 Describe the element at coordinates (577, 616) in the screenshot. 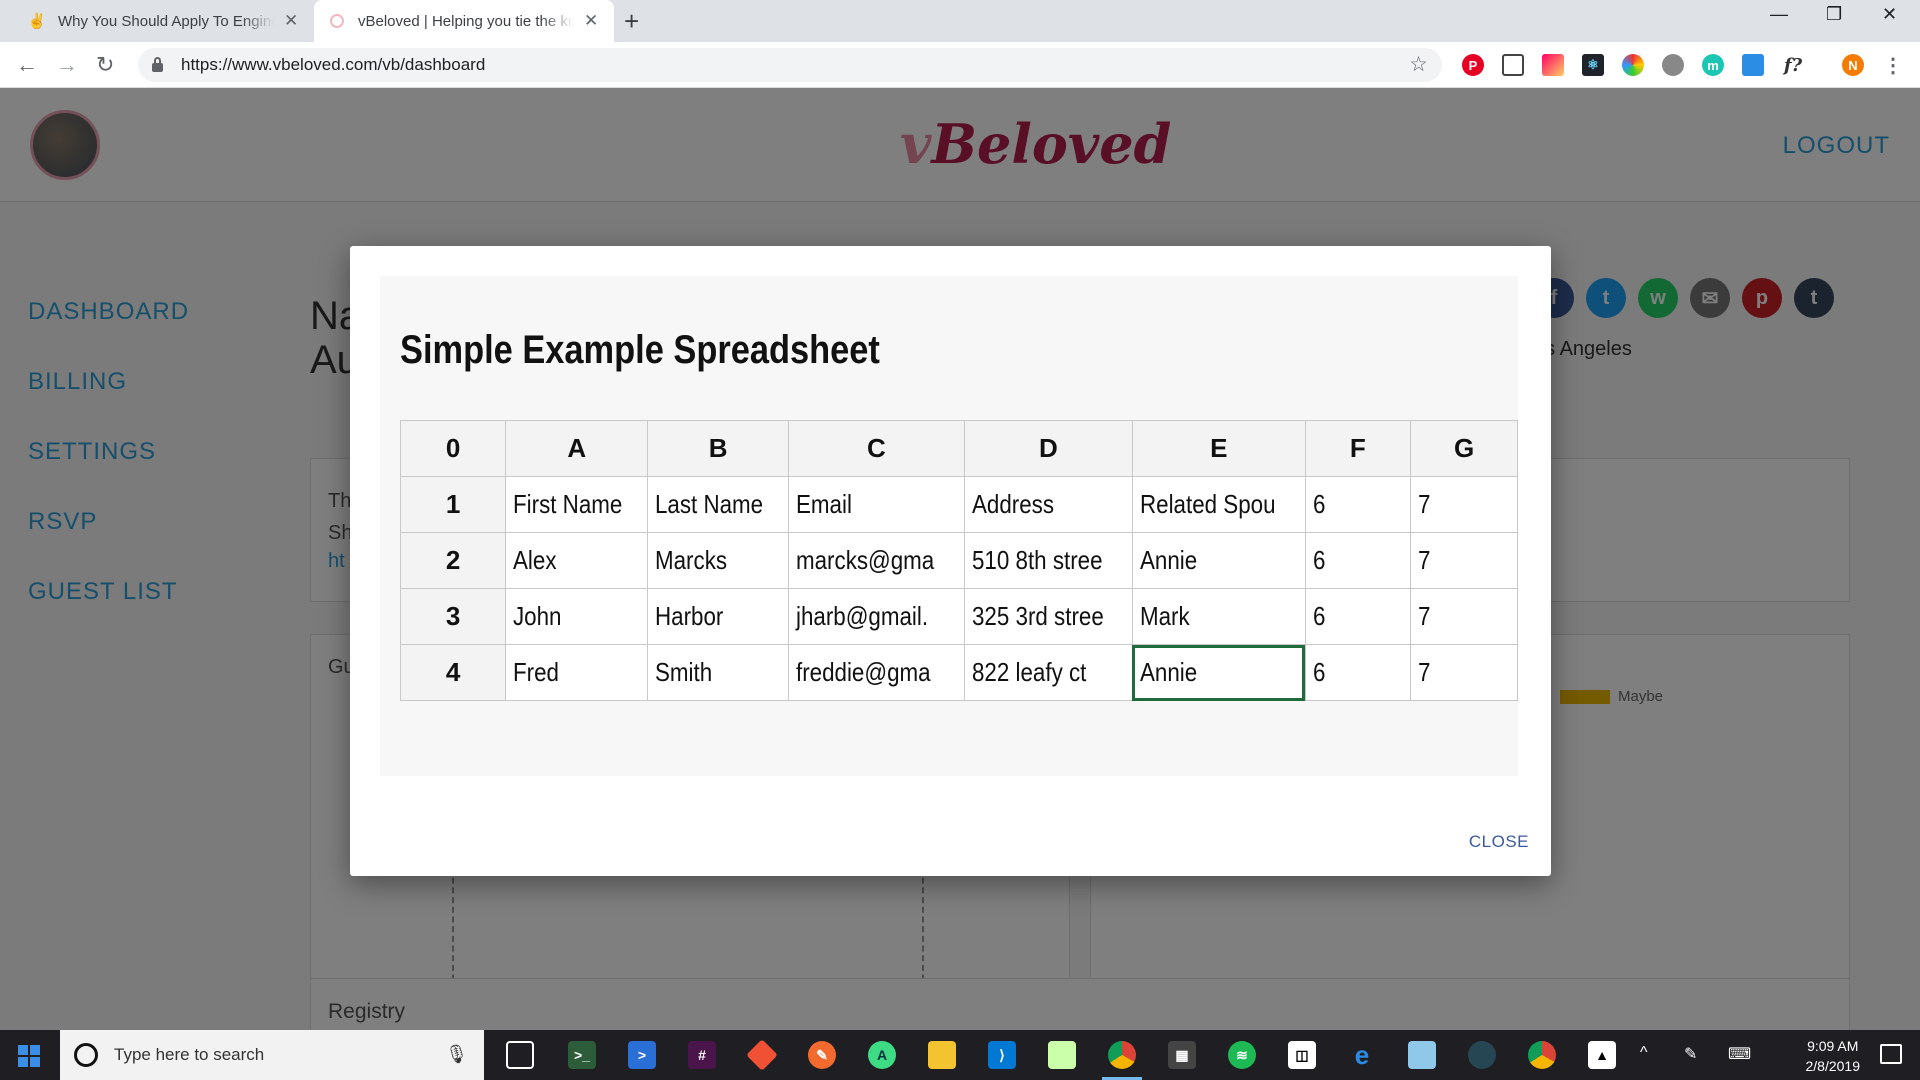

I see `grid-cell: John` at that location.